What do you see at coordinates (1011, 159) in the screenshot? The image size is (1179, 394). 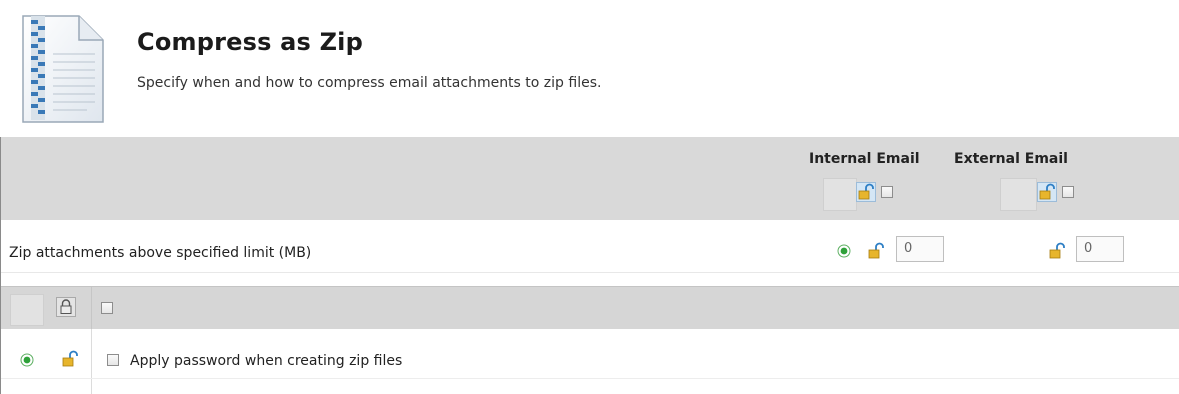 I see `external-email-column-header: External Email` at bounding box center [1011, 159].